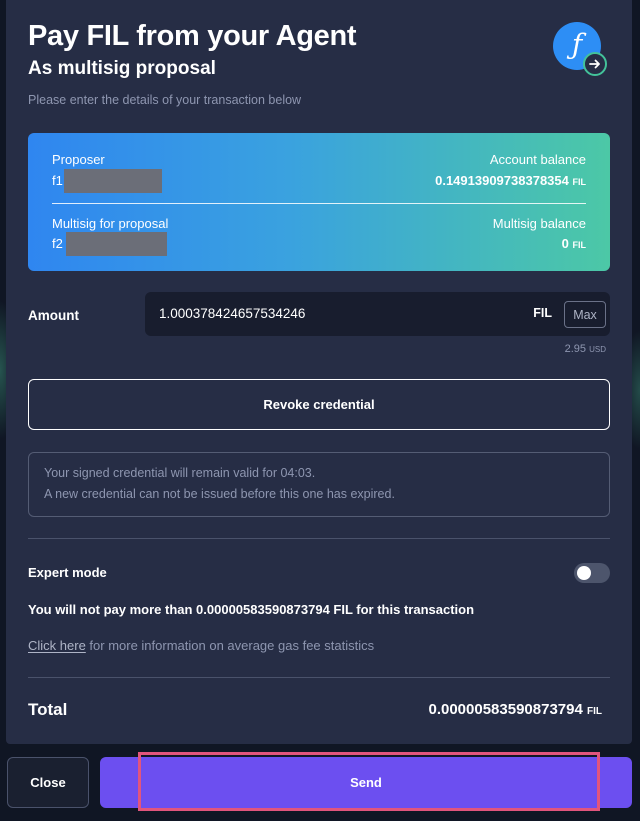  What do you see at coordinates (585, 349) in the screenshot?
I see `usd-equivalent: 2.95 USD` at bounding box center [585, 349].